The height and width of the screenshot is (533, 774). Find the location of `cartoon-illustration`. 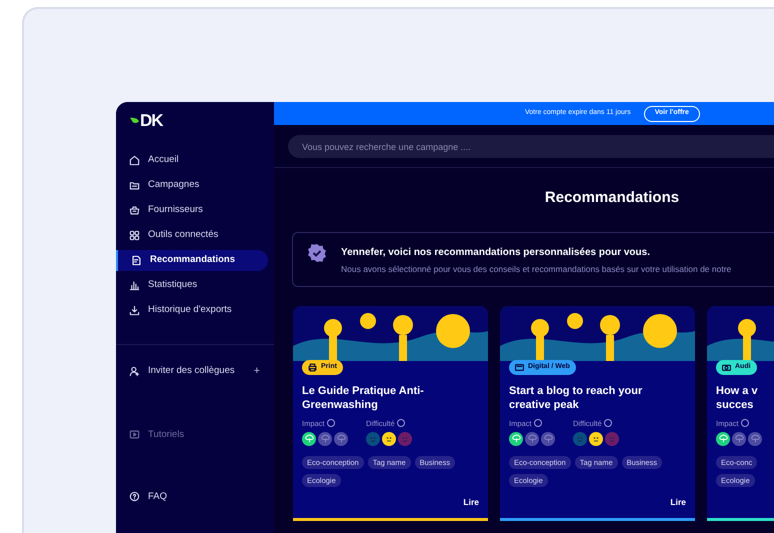

cartoon-illustration is located at coordinates (740, 333).